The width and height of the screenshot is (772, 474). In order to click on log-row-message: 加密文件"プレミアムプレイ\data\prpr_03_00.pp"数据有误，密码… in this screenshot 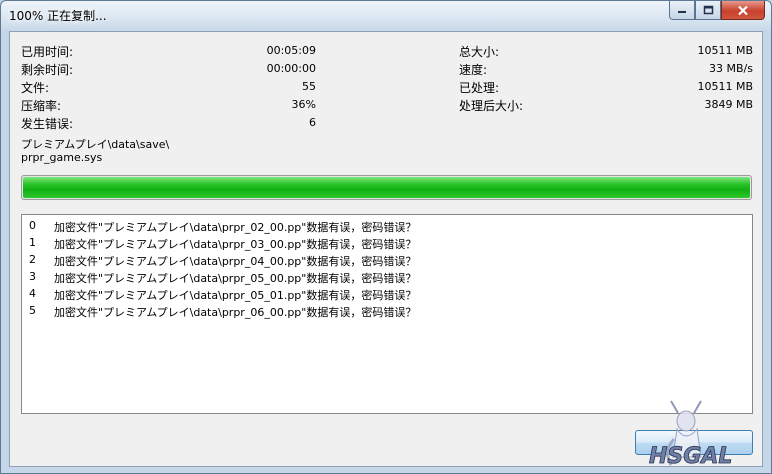, I will do `click(235, 244)`.